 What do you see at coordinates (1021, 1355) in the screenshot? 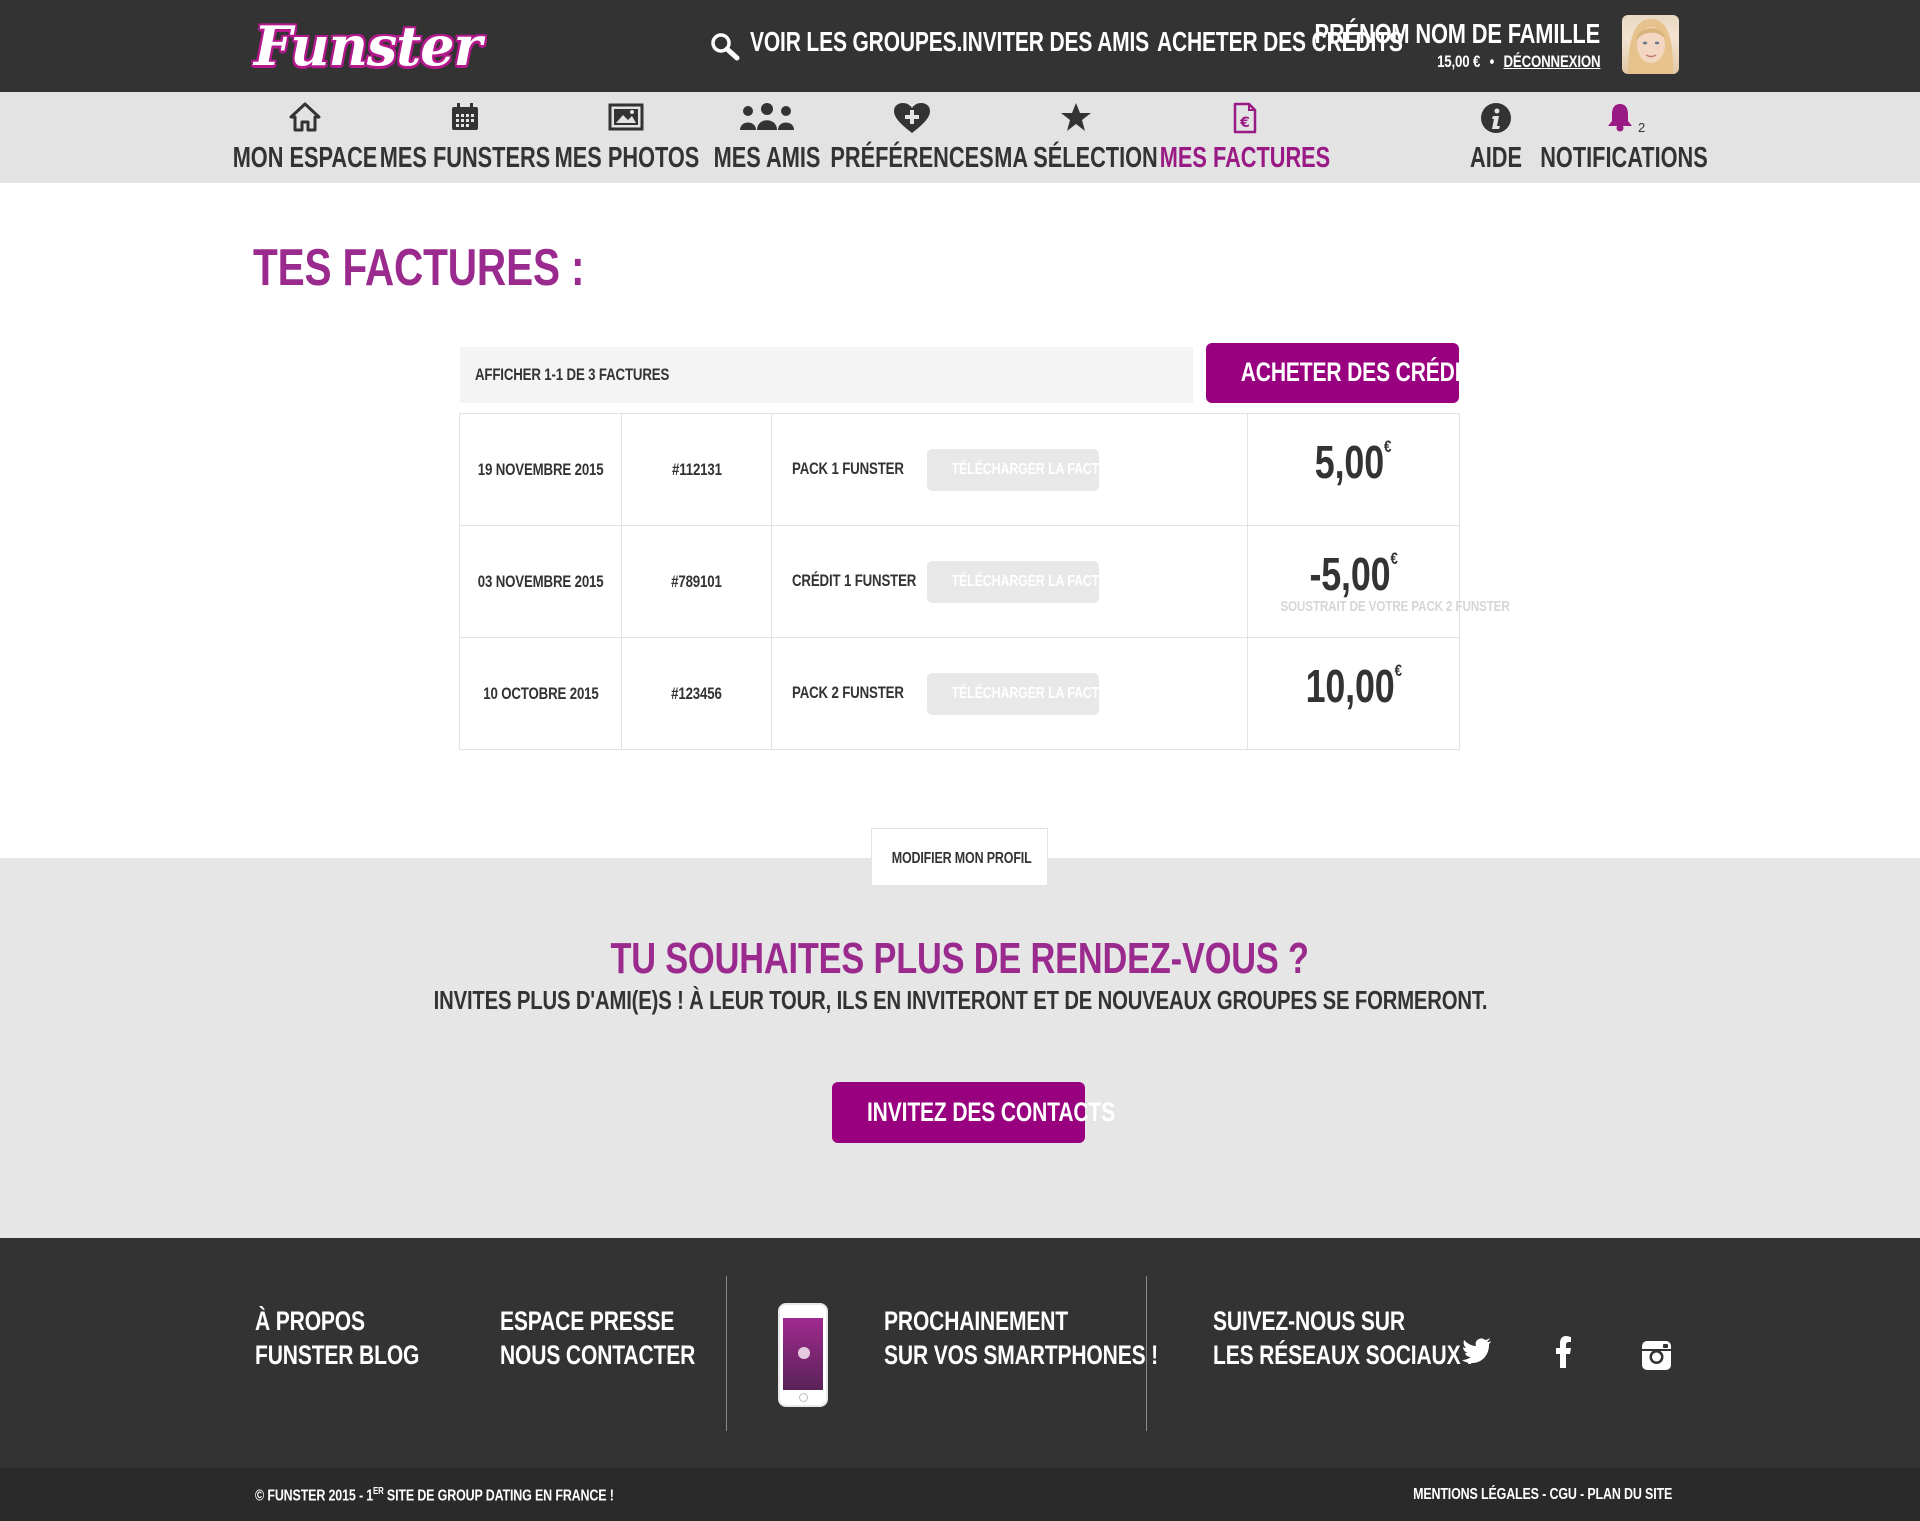
I see `footer-mobile-line2-text: sur vos smartphones !` at bounding box center [1021, 1355].